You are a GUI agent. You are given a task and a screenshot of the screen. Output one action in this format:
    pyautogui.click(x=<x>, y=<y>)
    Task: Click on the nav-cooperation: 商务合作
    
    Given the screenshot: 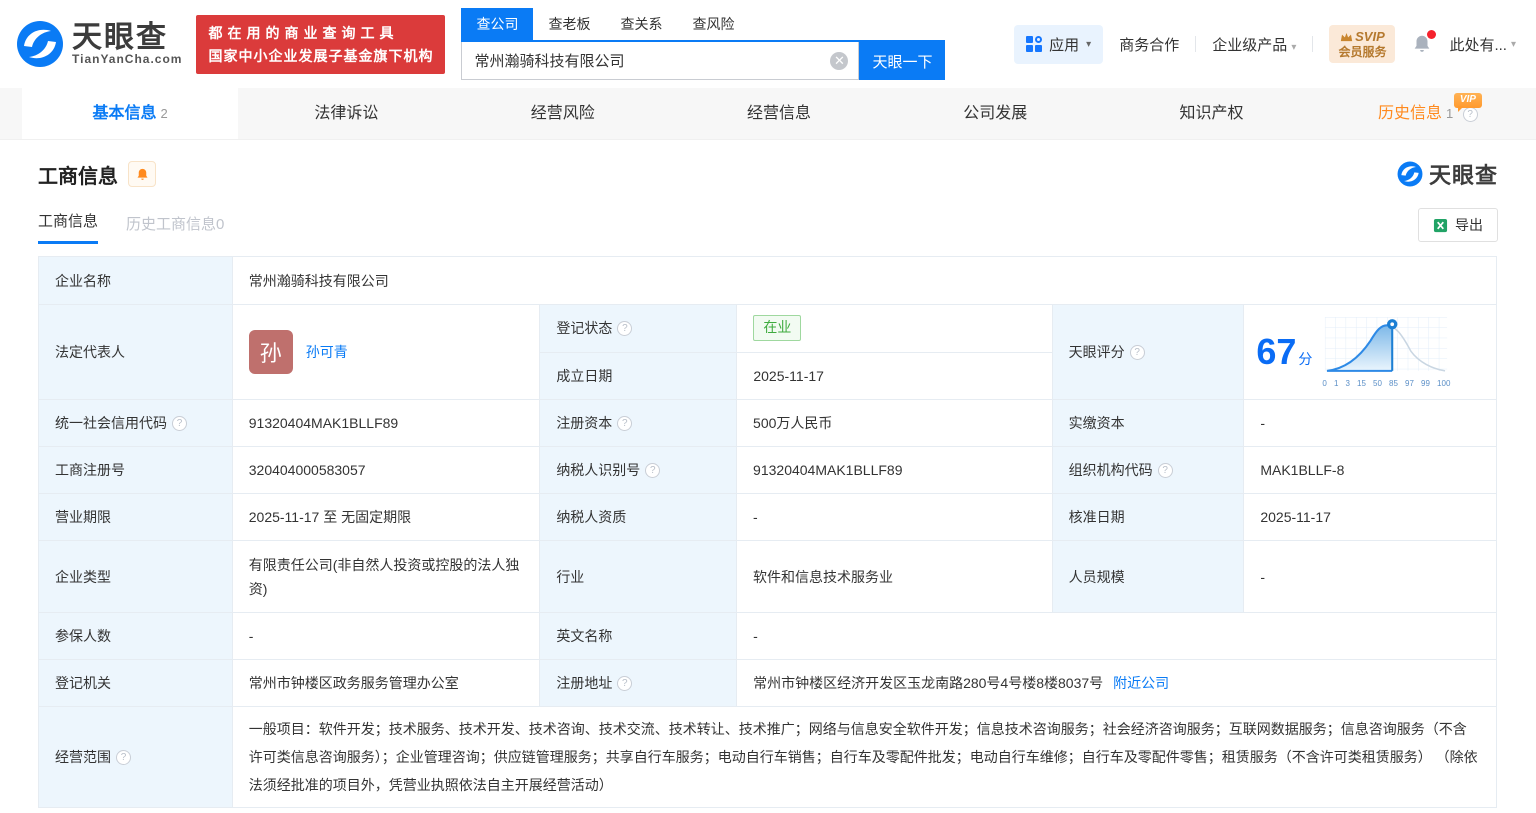 What is the action you would take?
    pyautogui.click(x=1149, y=44)
    